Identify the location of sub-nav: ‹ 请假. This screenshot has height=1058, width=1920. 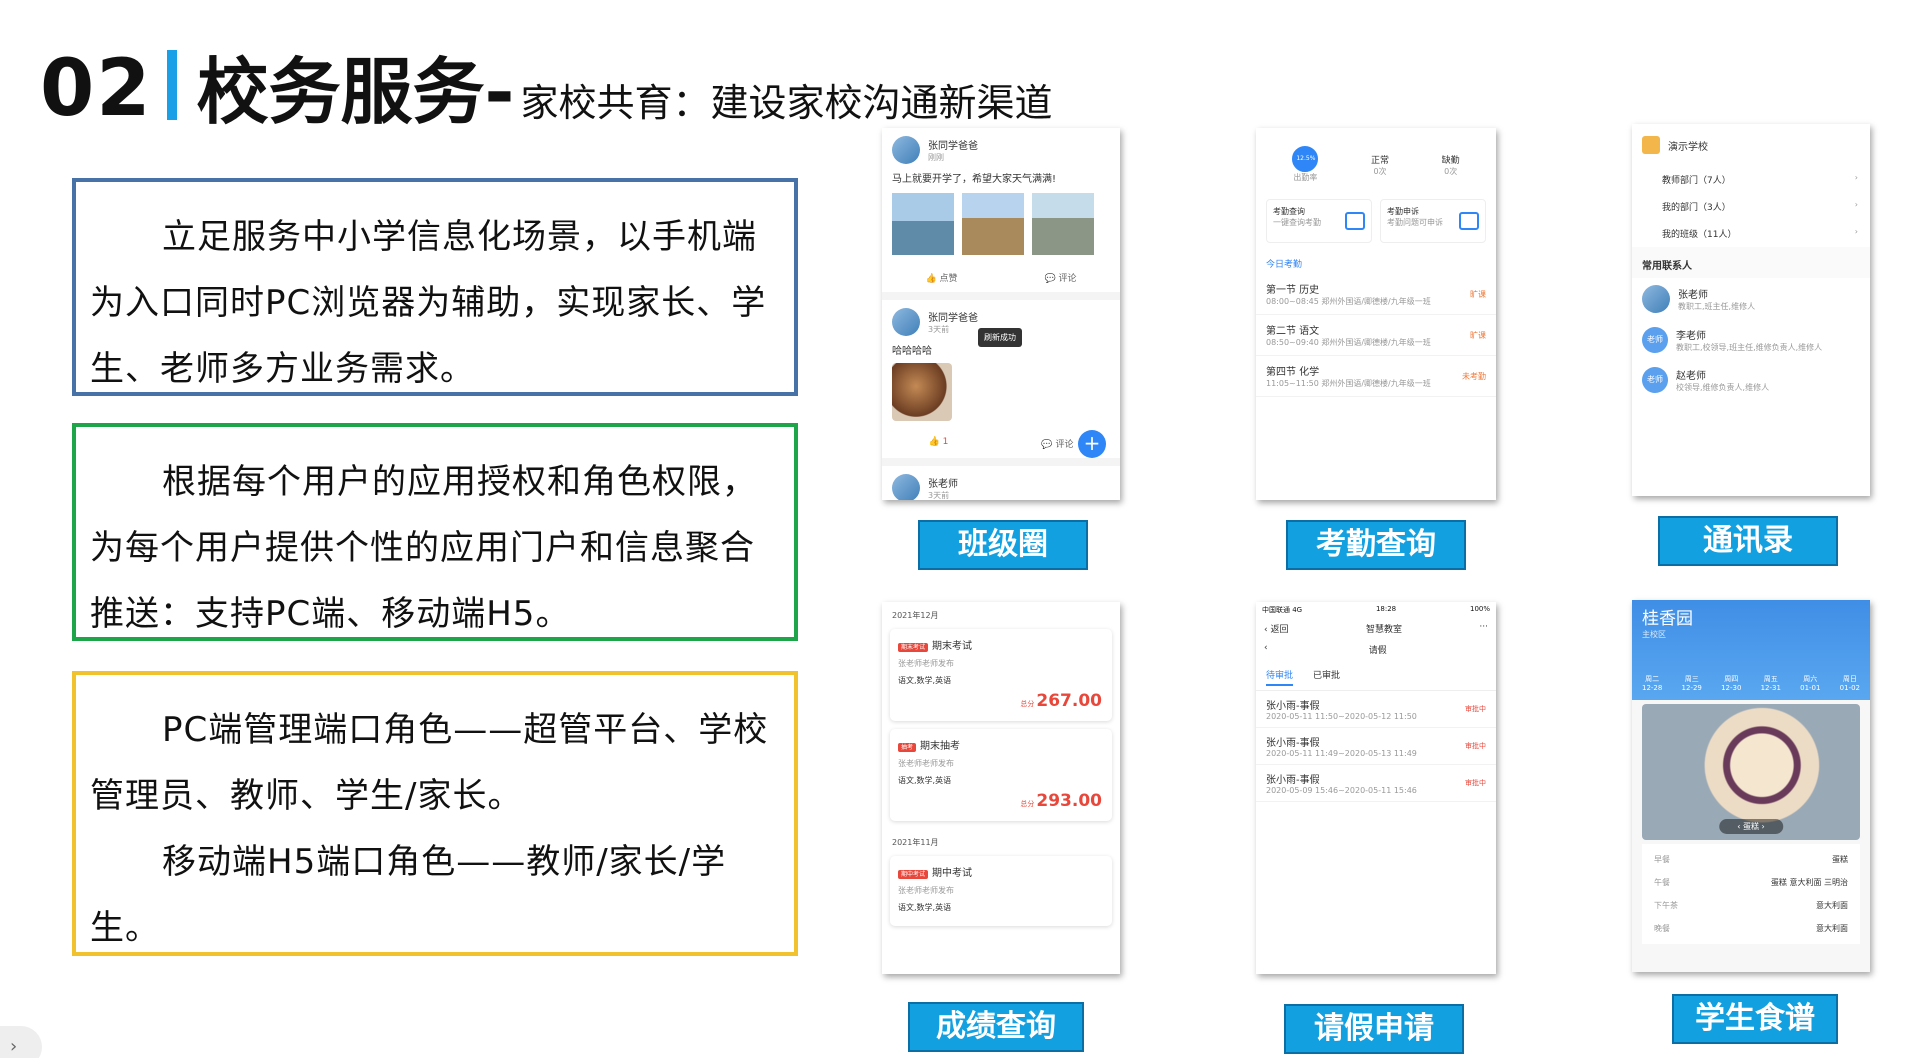
(1376, 649).